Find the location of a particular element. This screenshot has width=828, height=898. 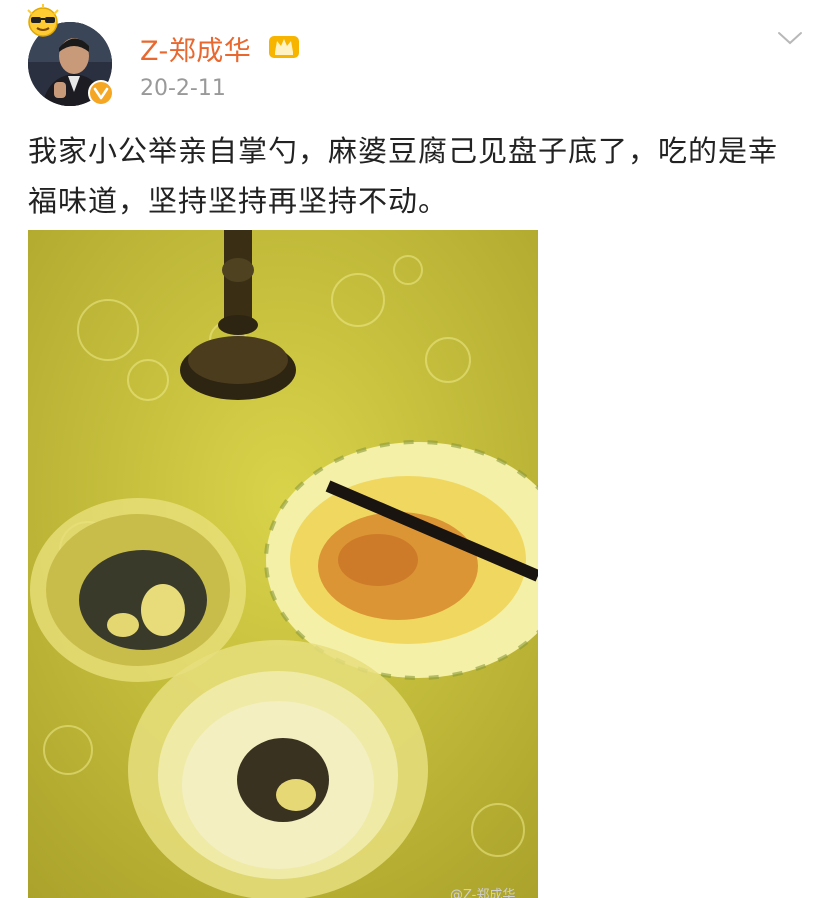

post-date: 20-2-11 is located at coordinates (183, 88).